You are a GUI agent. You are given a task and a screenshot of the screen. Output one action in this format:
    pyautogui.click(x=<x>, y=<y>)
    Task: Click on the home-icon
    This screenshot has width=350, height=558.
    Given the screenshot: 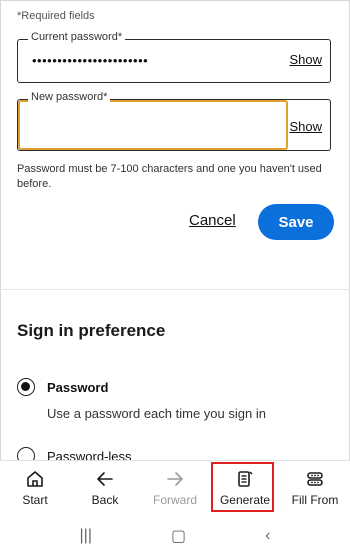 What is the action you would take?
    pyautogui.click(x=35, y=478)
    